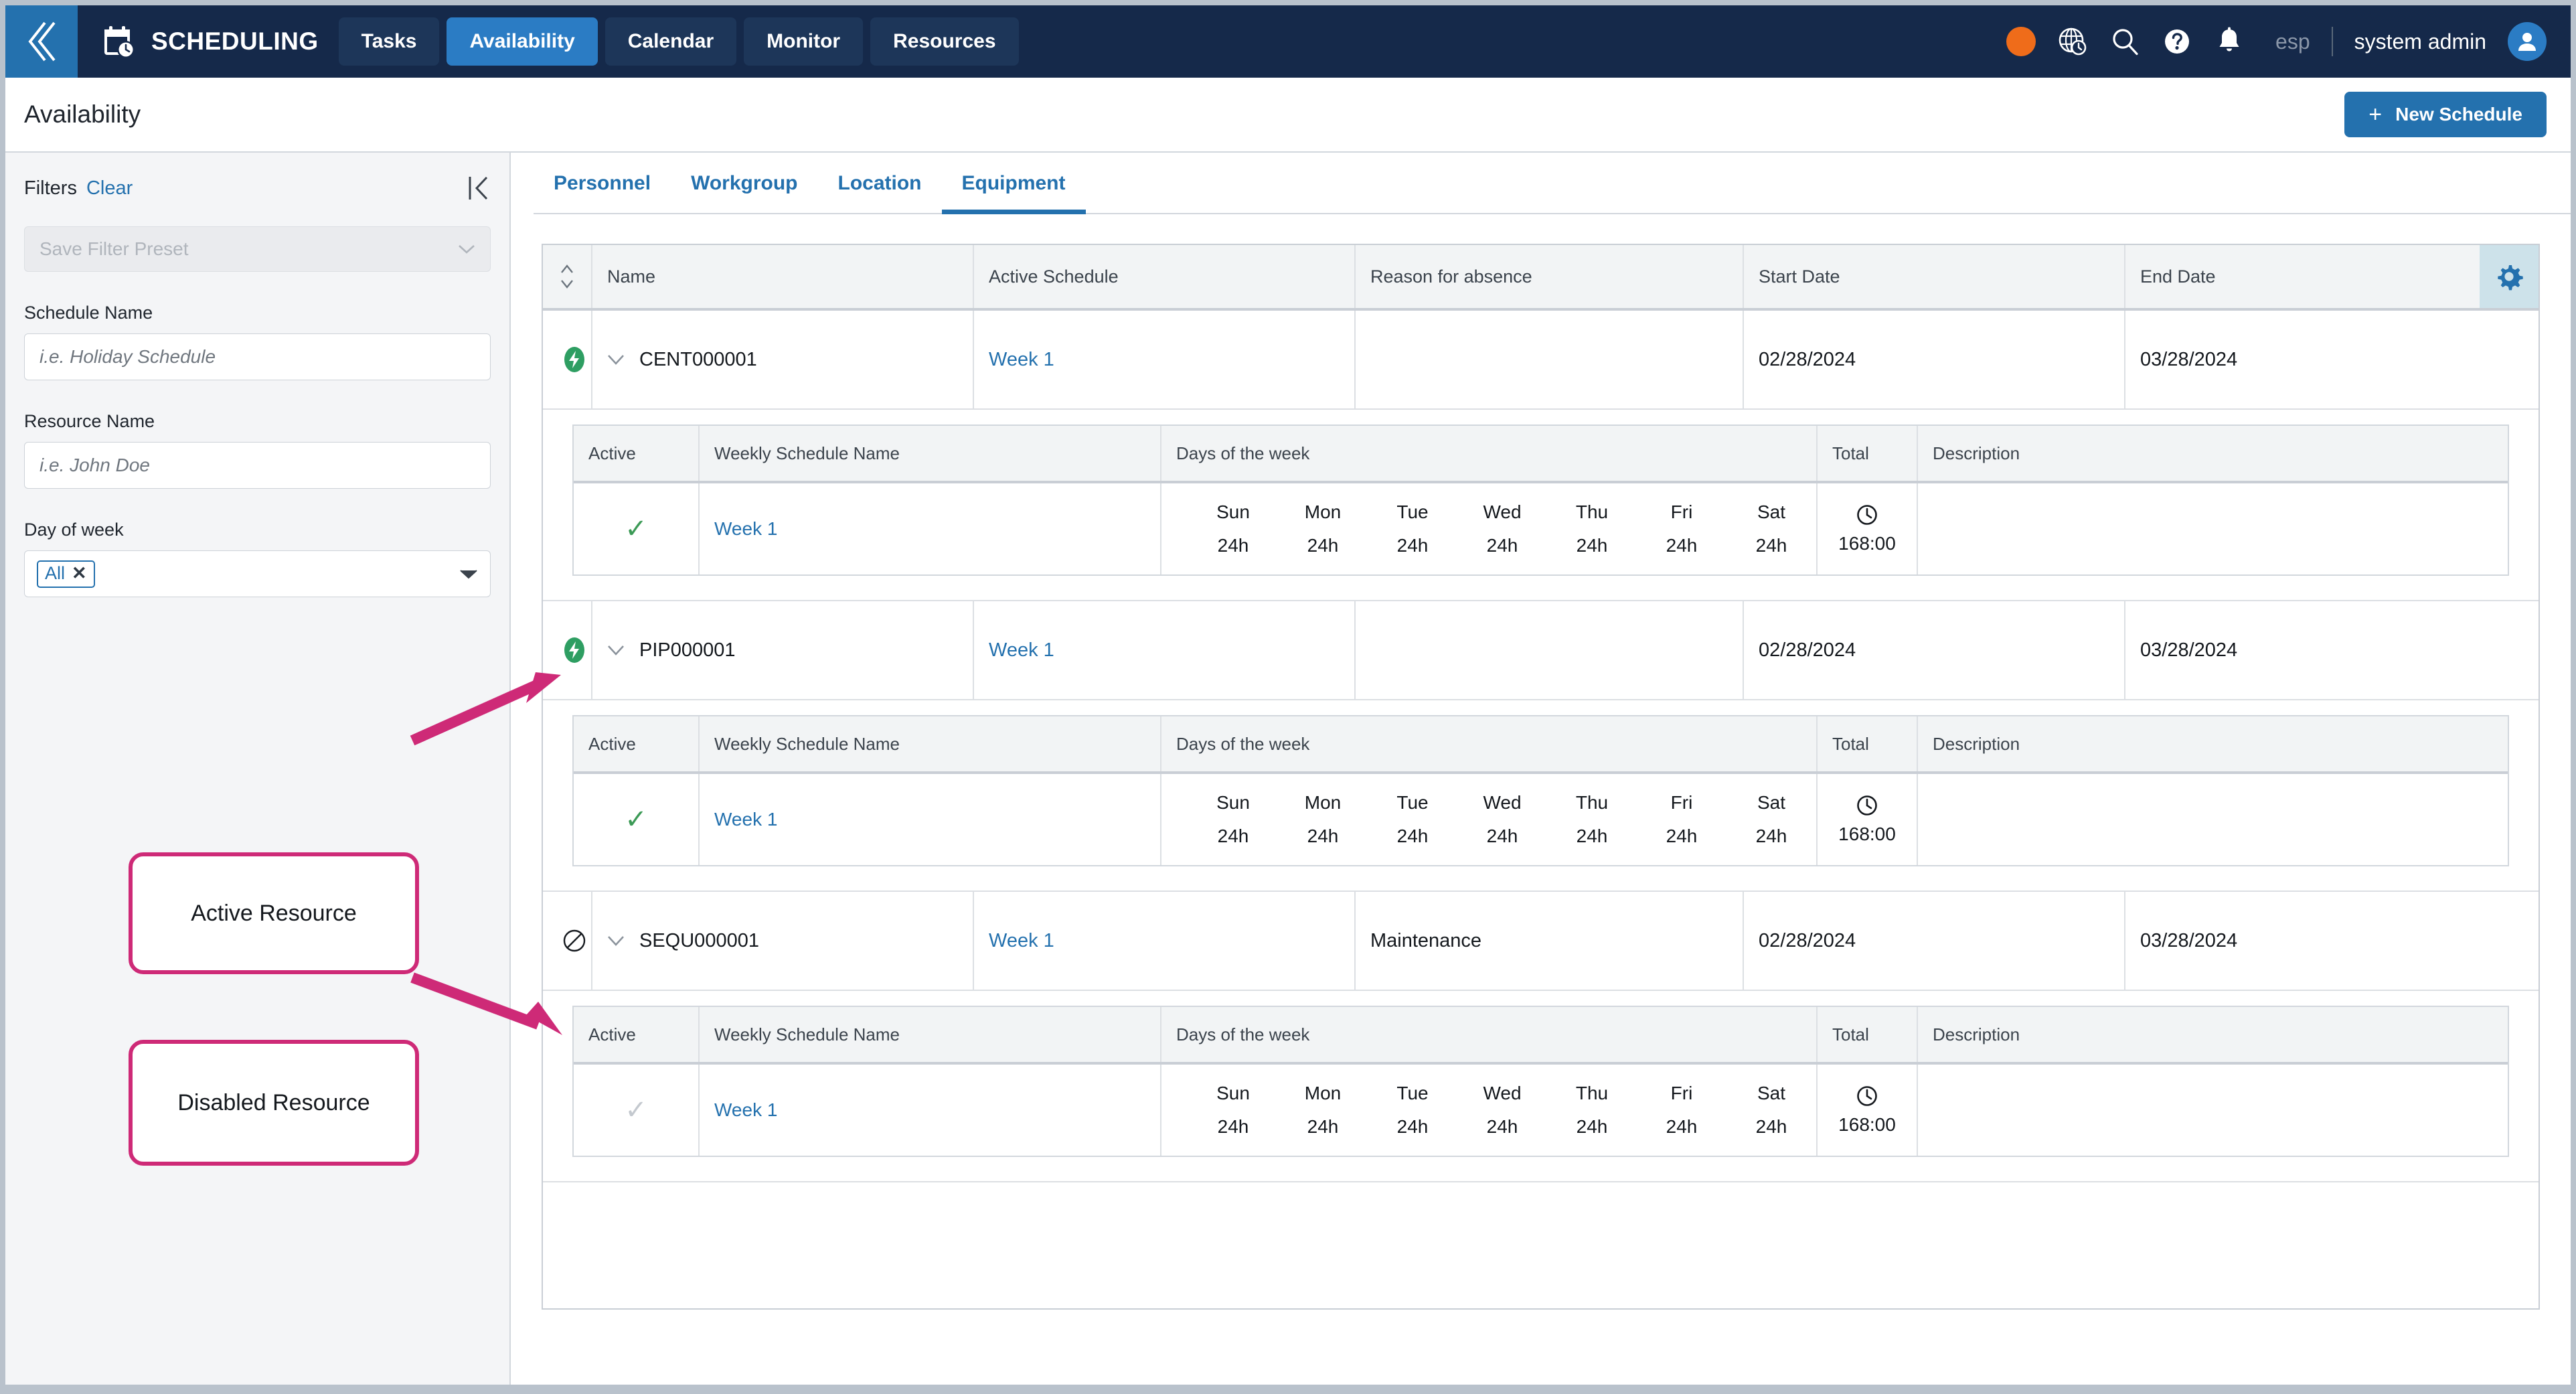 The height and width of the screenshot is (1394, 2576). Describe the element at coordinates (258, 177) in the screenshot. I see `filters-header: Filters Clear` at that location.